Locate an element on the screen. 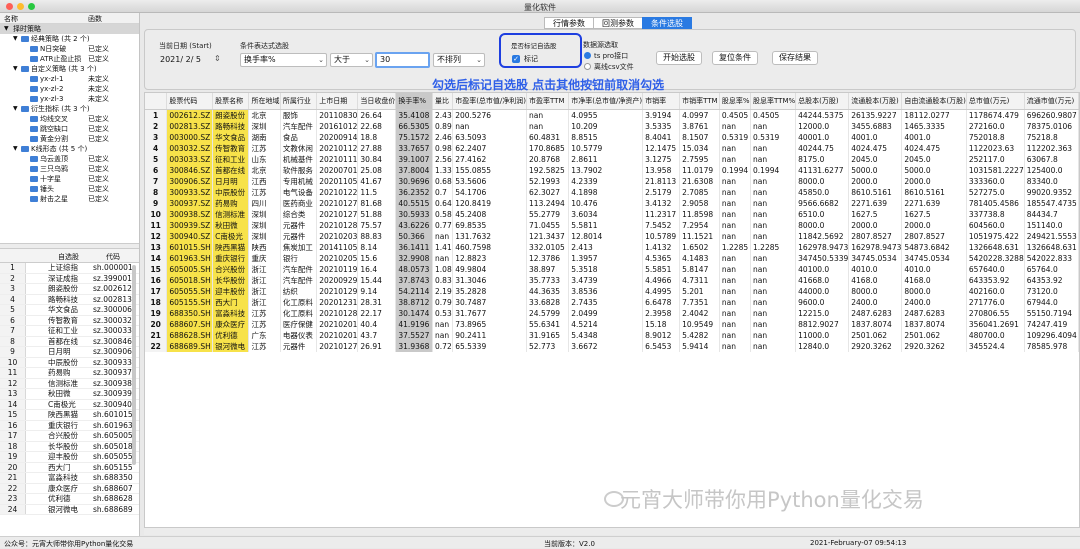 This screenshot has width=1080, height=549. watchlist-scrollbar is located at coordinates (134, 365).